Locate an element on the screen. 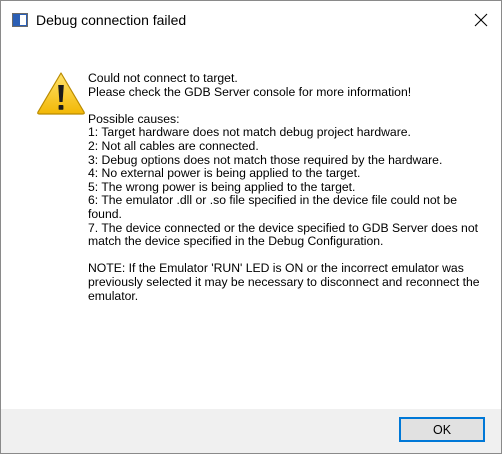  close-button is located at coordinates (481, 20).